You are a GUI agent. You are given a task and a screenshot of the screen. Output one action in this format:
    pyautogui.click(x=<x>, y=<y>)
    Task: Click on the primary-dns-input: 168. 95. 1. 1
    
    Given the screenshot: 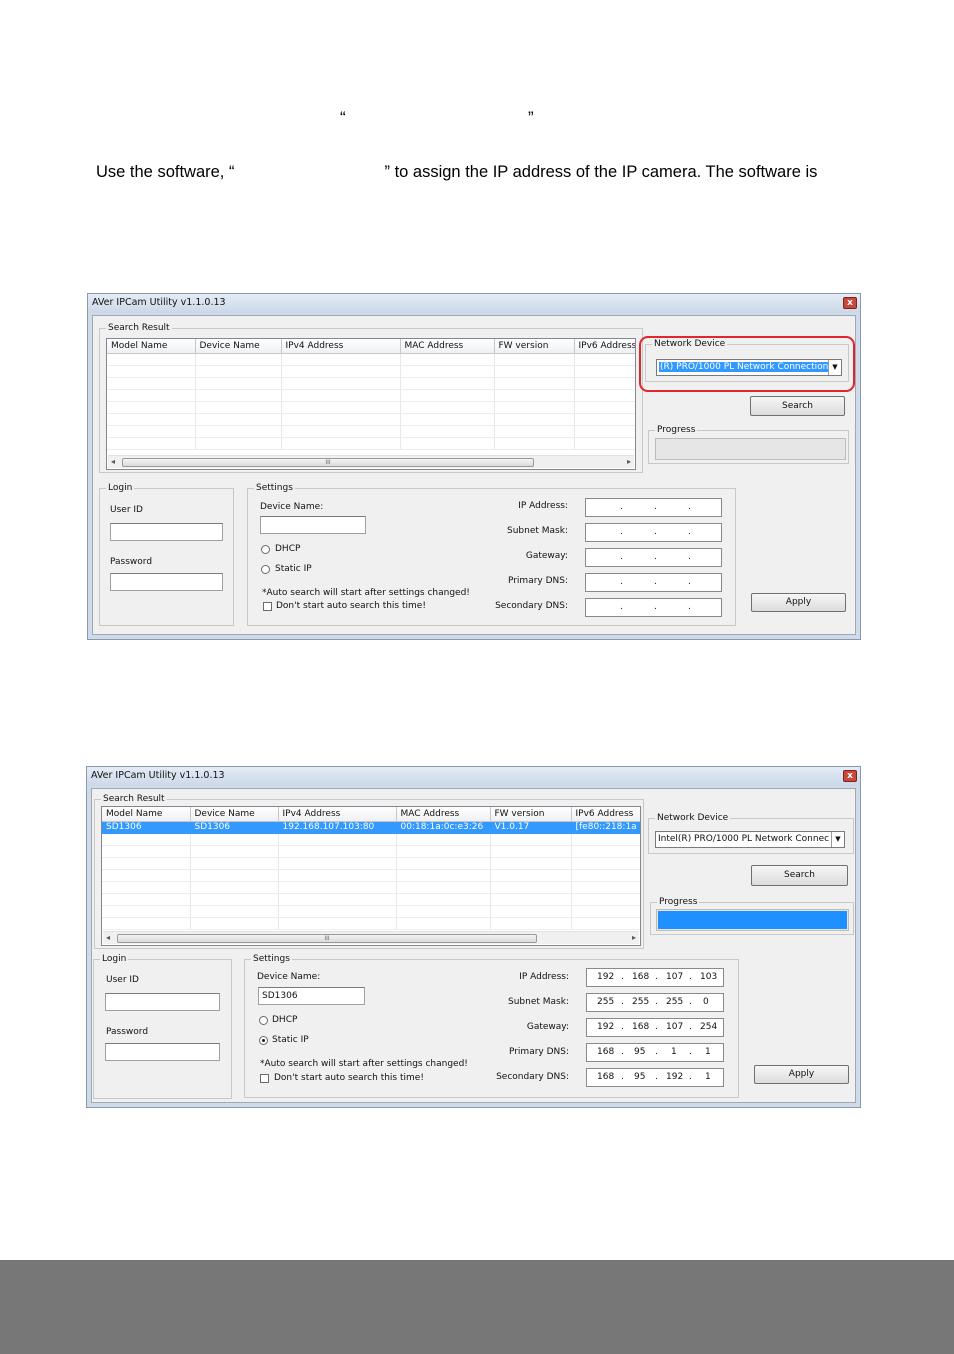 What is the action you would take?
    pyautogui.click(x=655, y=1052)
    